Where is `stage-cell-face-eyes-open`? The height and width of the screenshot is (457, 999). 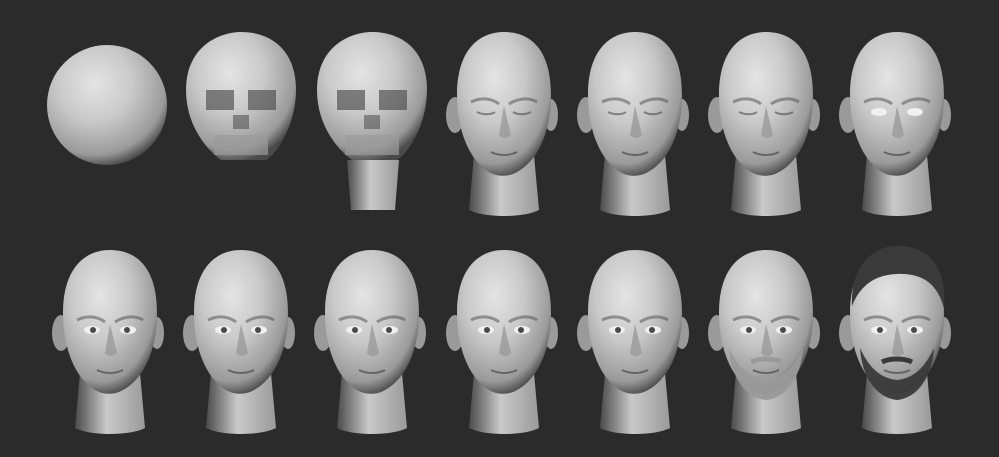
stage-cell-face-eyes-open is located at coordinates (897, 122).